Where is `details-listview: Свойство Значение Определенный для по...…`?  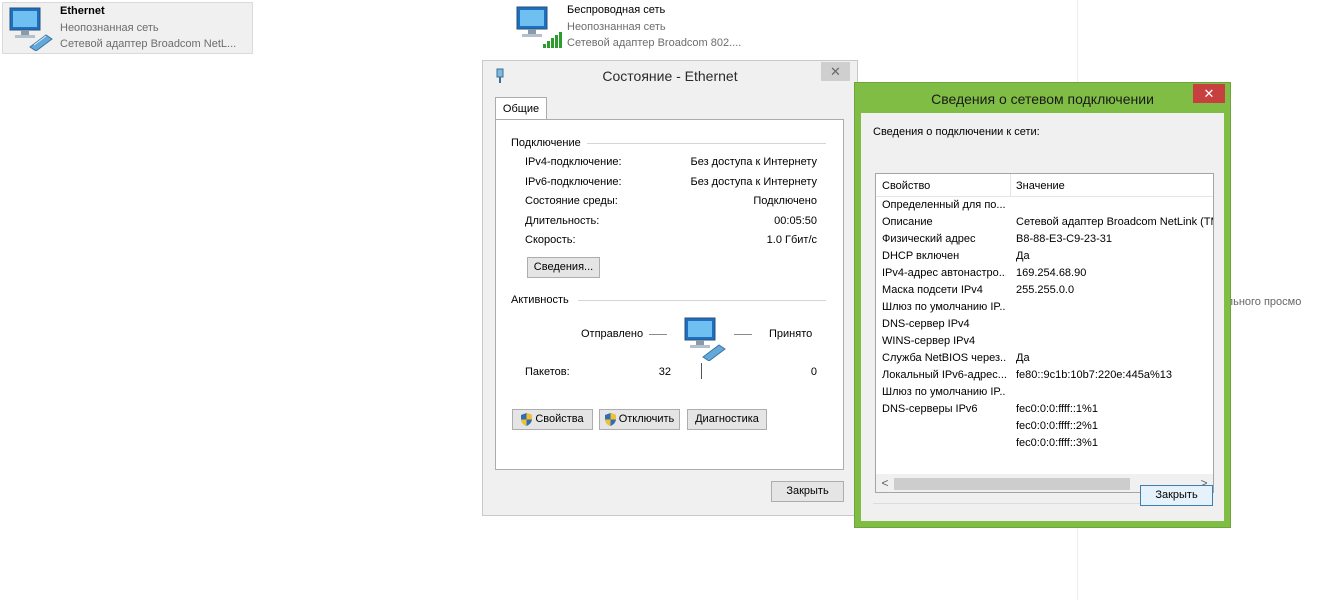 details-listview: Свойство Значение Определенный для по...… is located at coordinates (1044, 333).